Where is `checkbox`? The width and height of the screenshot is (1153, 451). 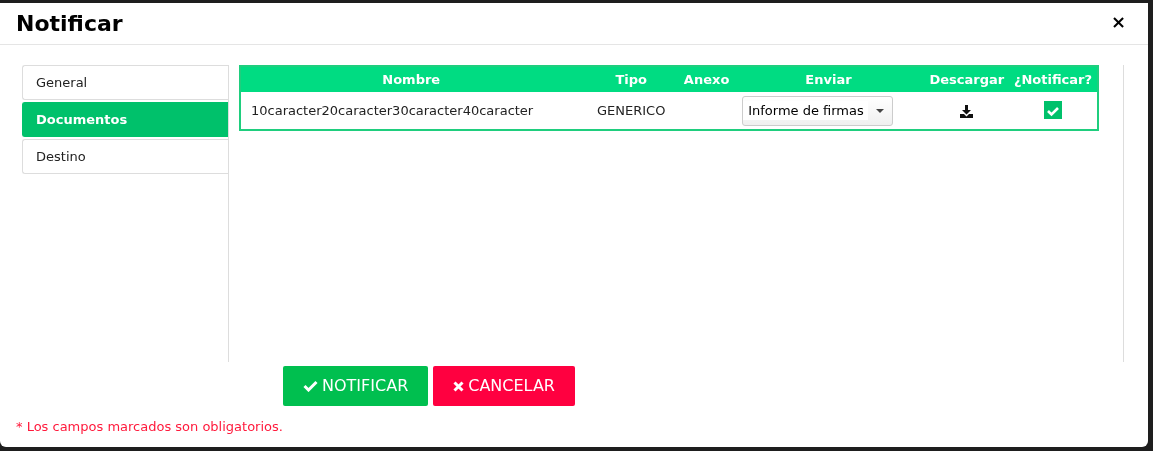
checkbox is located at coordinates (1052, 109).